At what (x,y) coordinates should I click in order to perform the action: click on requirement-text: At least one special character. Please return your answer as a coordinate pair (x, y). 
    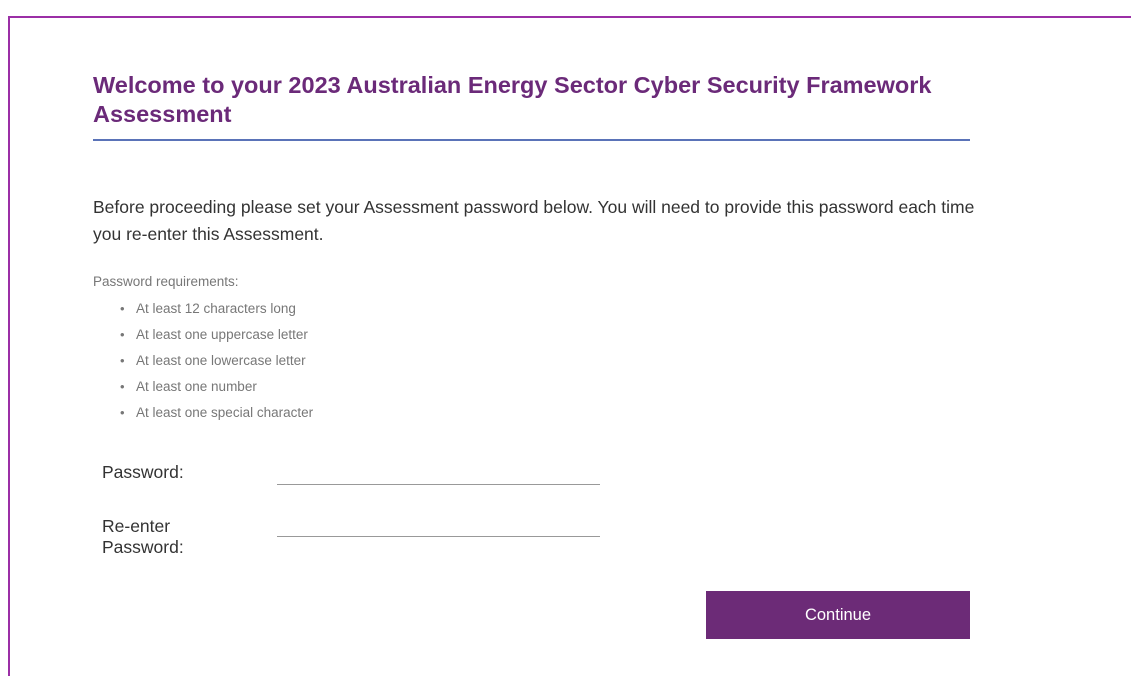
    Looking at the image, I should click on (225, 412).